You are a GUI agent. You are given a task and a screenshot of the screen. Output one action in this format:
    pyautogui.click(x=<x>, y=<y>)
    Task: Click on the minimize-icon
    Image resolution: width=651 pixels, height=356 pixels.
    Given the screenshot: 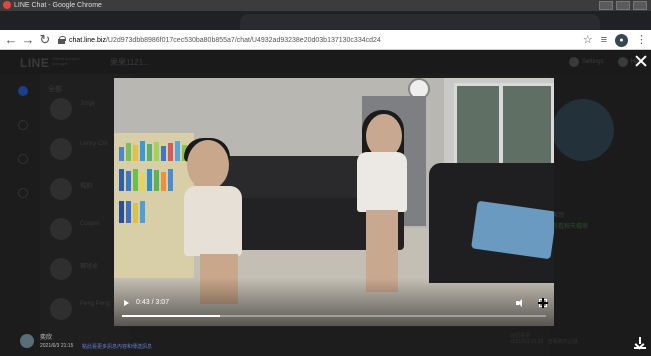 What is the action you would take?
    pyautogui.click(x=606, y=5)
    